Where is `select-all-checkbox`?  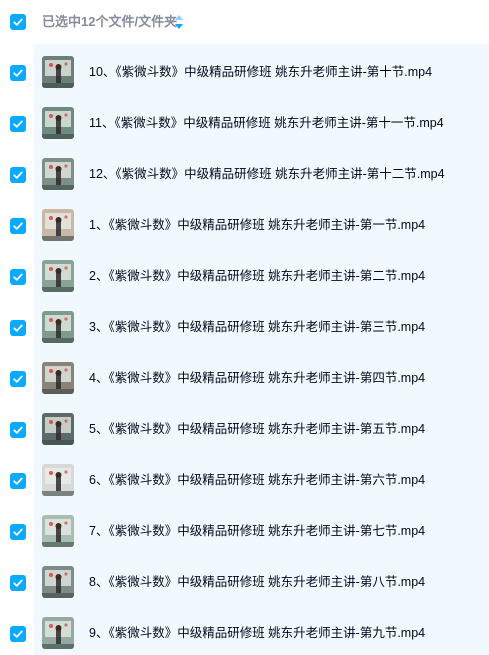 select-all-checkbox is located at coordinates (18, 22).